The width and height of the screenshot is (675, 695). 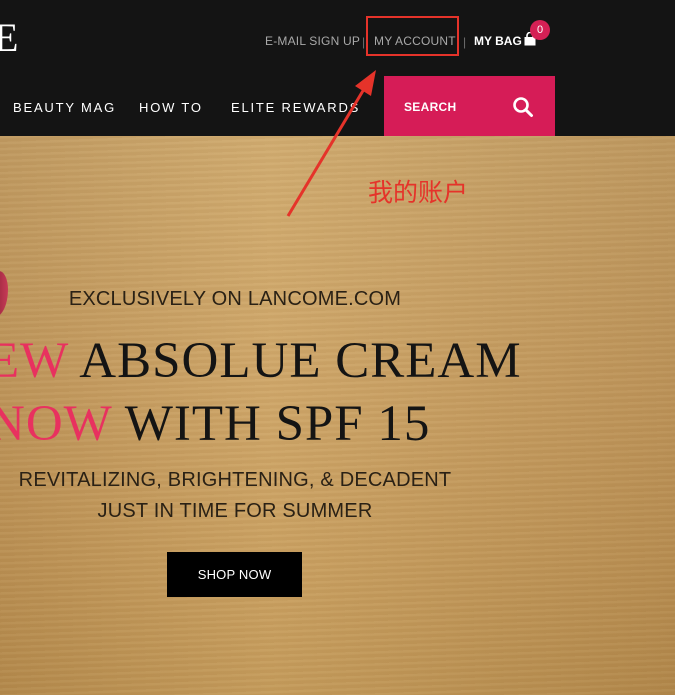 What do you see at coordinates (412, 36) in the screenshot?
I see `annotation-highlight-box` at bounding box center [412, 36].